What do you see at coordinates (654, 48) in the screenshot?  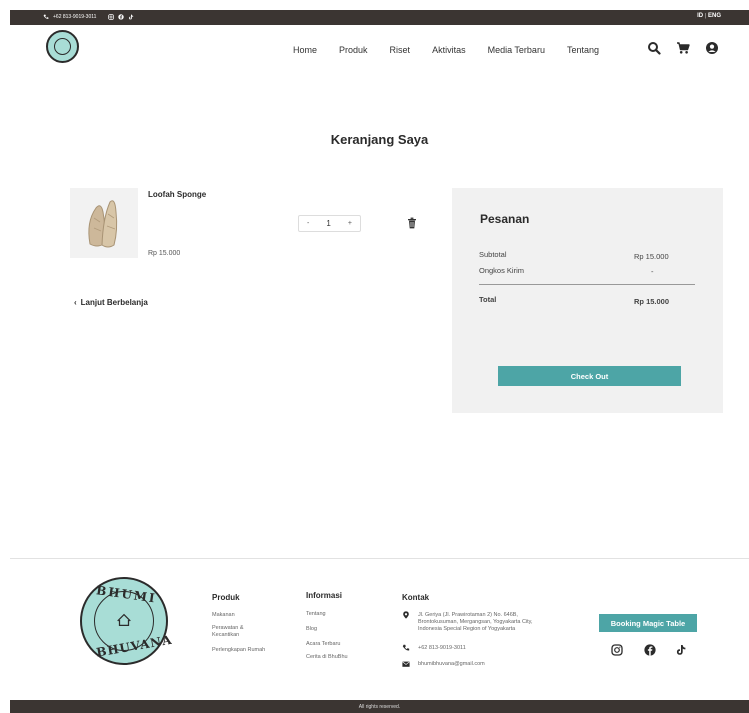 I see `search-icon` at bounding box center [654, 48].